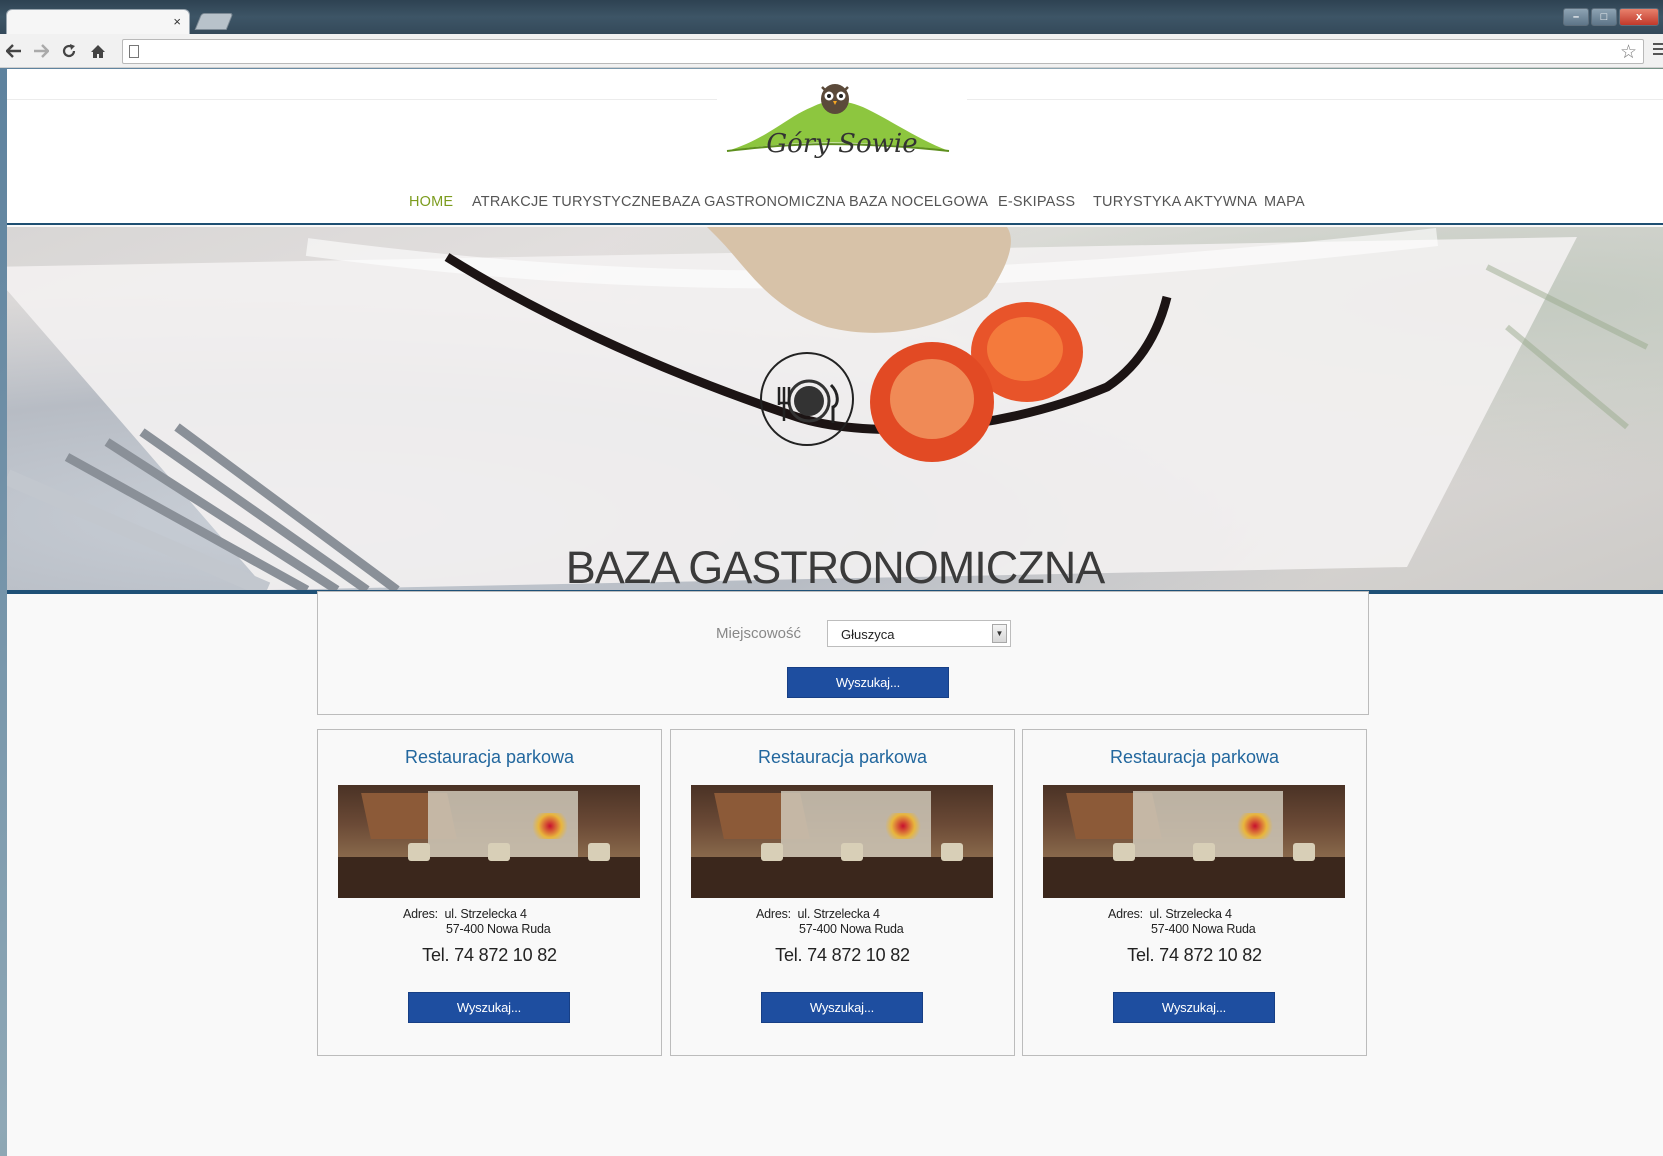 Image resolution: width=1663 pixels, height=1156 pixels. What do you see at coordinates (69, 51) in the screenshot?
I see `reload-icon` at bounding box center [69, 51].